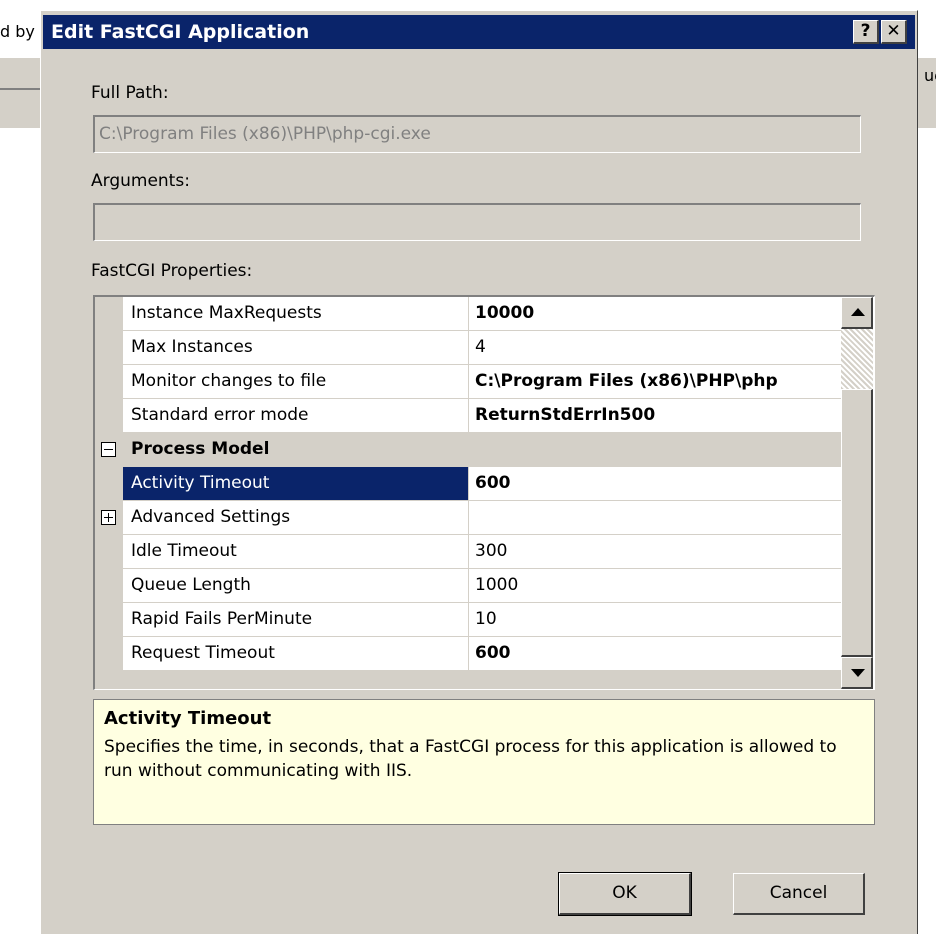 The width and height of the screenshot is (936, 934). I want to click on background-text-fragment-right: ue, so click(930, 75).